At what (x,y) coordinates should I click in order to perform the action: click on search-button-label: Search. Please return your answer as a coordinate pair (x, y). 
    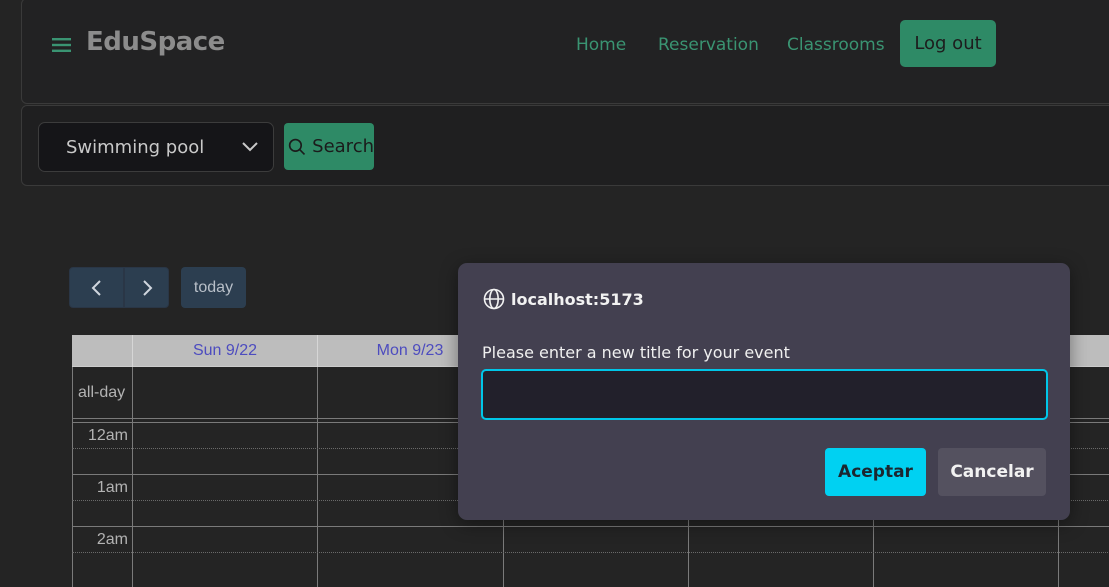
    Looking at the image, I should click on (343, 146).